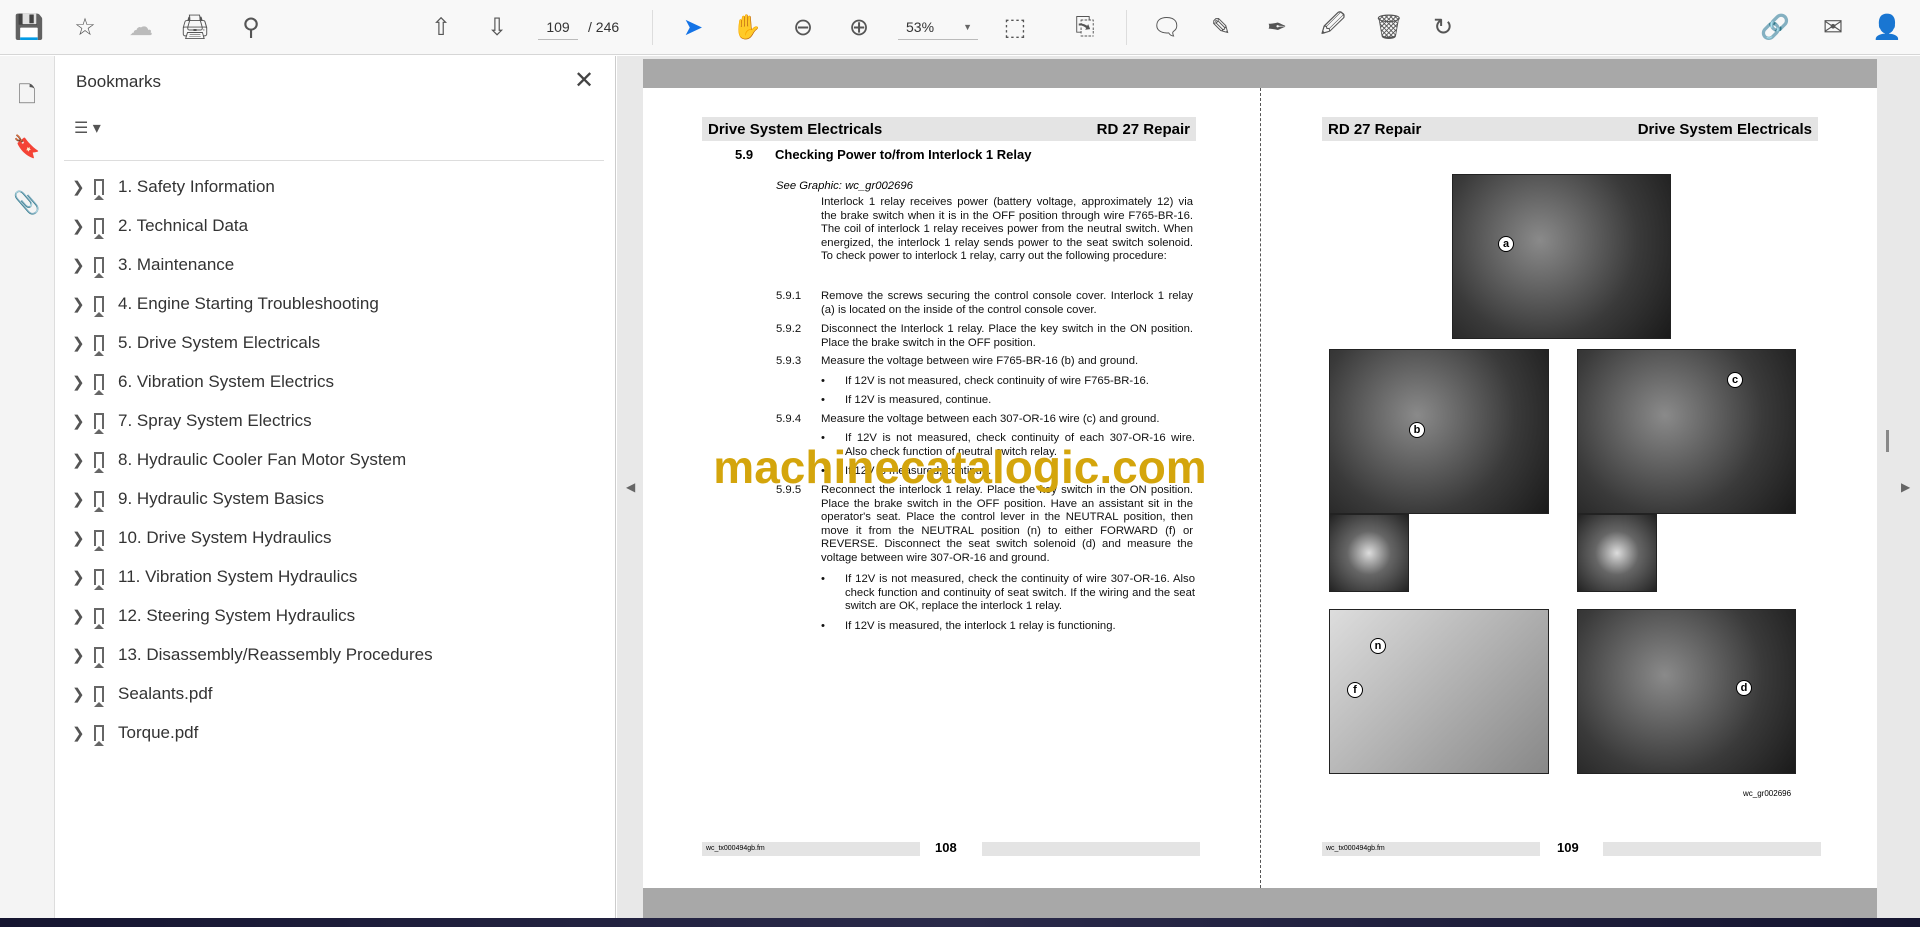 This screenshot has width=1920, height=927. Describe the element at coordinates (859, 27) in the screenshot. I see `zoom-in-icon: ⊕` at that location.